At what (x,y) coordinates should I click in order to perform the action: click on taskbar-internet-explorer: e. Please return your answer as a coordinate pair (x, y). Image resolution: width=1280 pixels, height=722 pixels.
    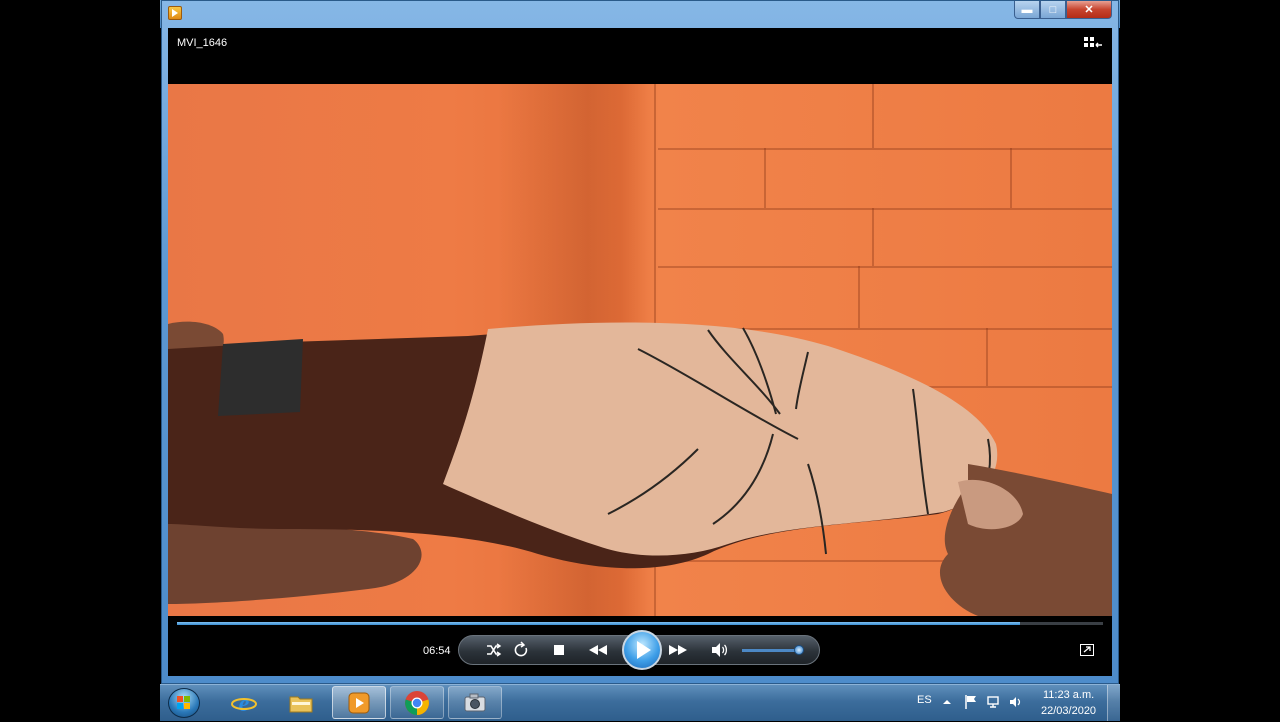
    Looking at the image, I should click on (244, 702).